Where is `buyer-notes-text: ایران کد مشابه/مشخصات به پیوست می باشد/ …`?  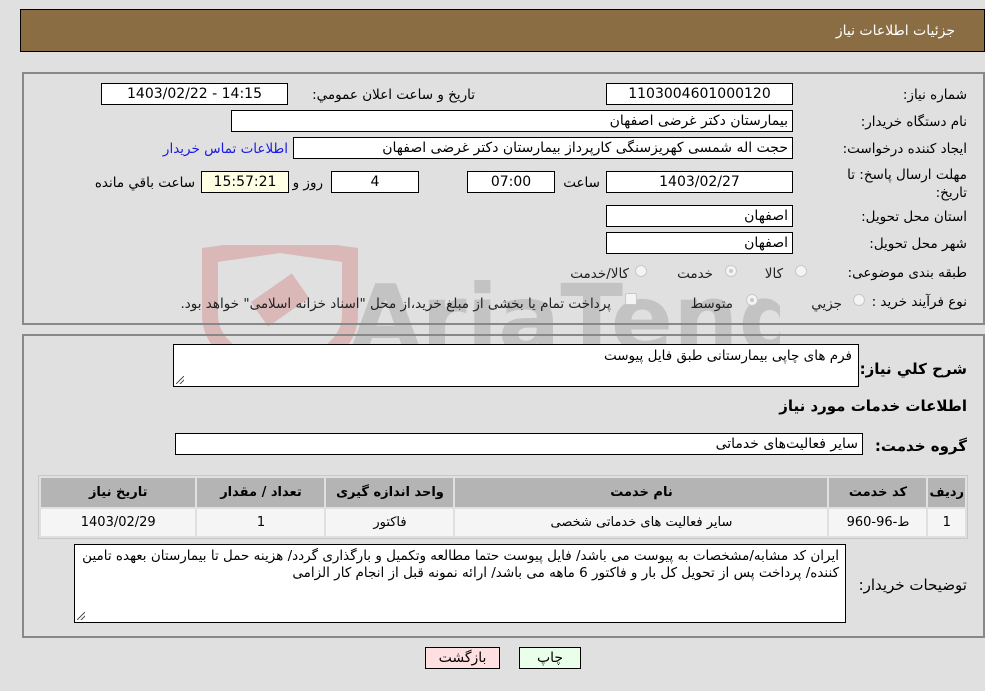
buyer-notes-text: ایران کد مشابه/مشخصات به پیوست می باشد/ … is located at coordinates (460, 564).